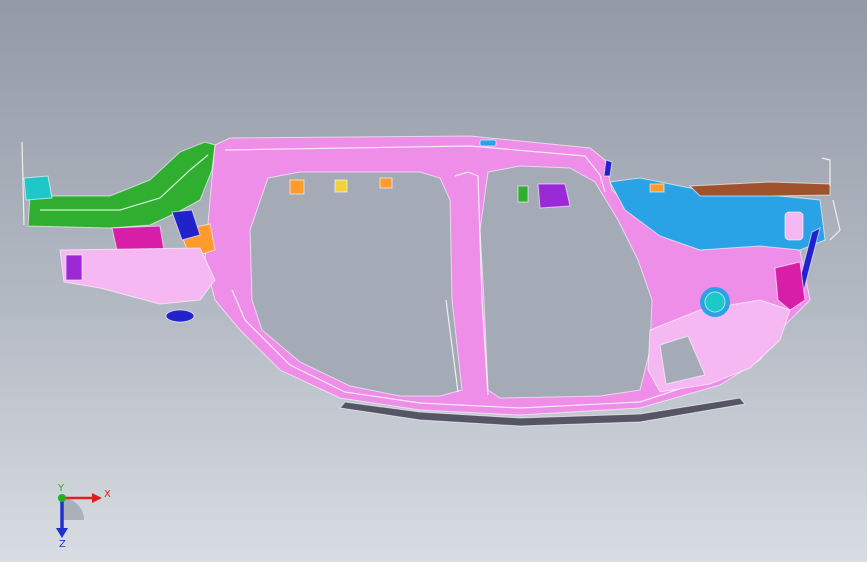 The height and width of the screenshot is (562, 867). I want to click on x-axis-label: X, so click(107, 494).